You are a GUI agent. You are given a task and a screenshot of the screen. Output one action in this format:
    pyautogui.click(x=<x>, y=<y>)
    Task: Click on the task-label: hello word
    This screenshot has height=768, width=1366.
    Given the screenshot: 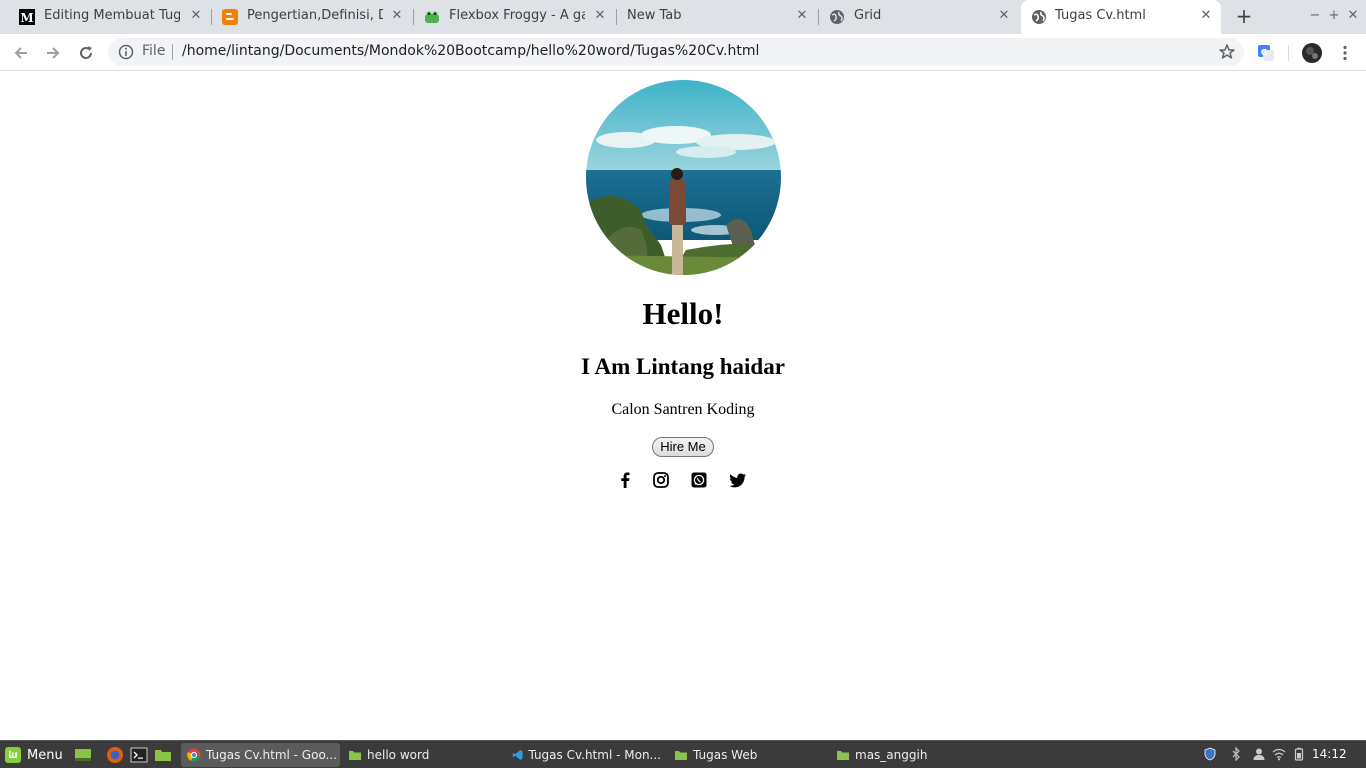 What is the action you would take?
    pyautogui.click(x=398, y=755)
    